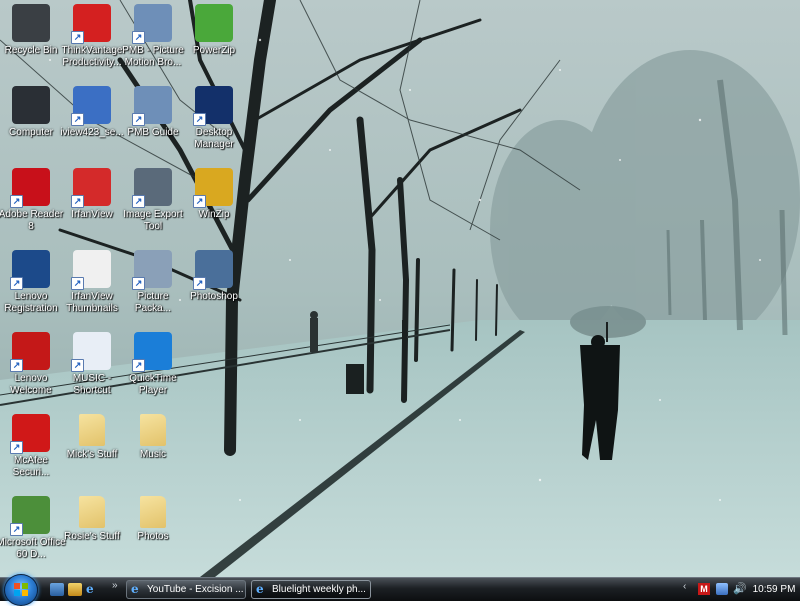  I want to click on show-desktop-icon, so click(57, 589).